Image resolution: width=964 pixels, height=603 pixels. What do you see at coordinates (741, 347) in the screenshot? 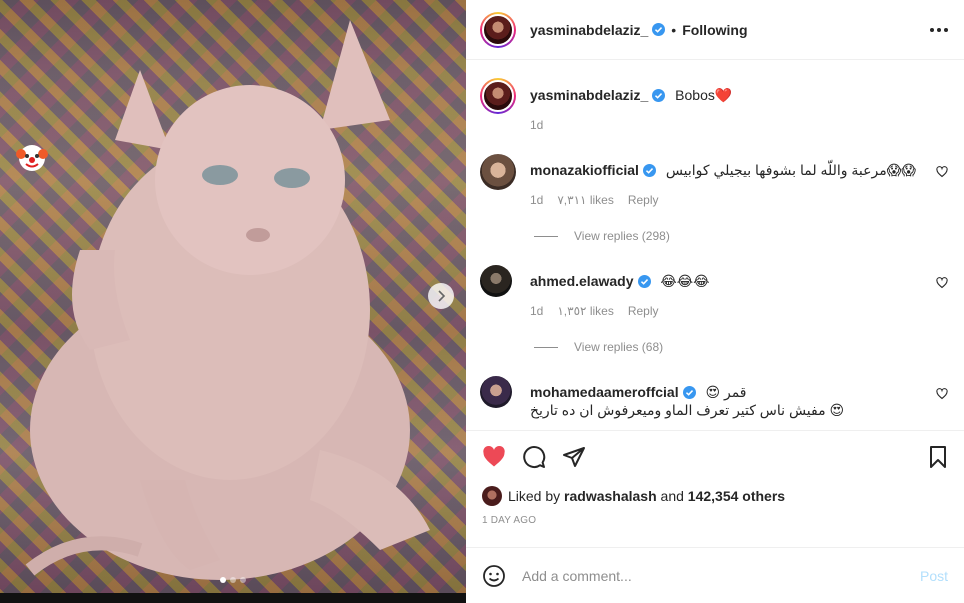
I see `view-replies-button: View replies (68)` at bounding box center [741, 347].